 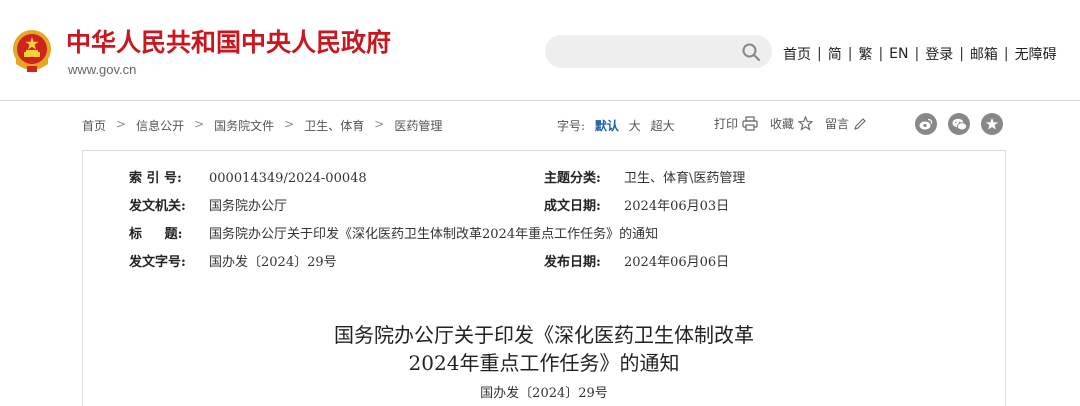 What do you see at coordinates (677, 262) in the screenshot?
I see `meta-publish-date-value: 2024年06月06日` at bounding box center [677, 262].